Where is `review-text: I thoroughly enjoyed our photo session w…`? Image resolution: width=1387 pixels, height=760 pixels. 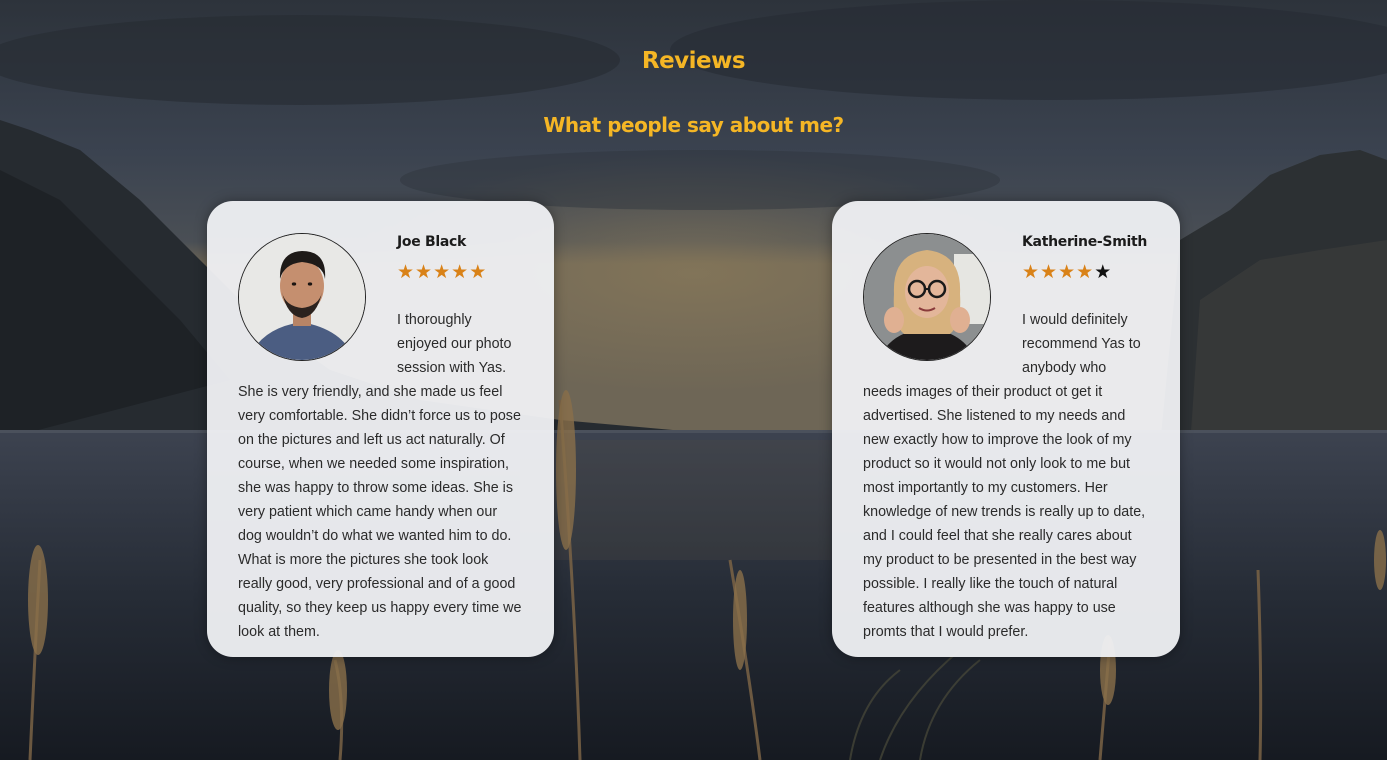
review-text: I thoroughly enjoyed our photo session w… is located at coordinates (380, 476).